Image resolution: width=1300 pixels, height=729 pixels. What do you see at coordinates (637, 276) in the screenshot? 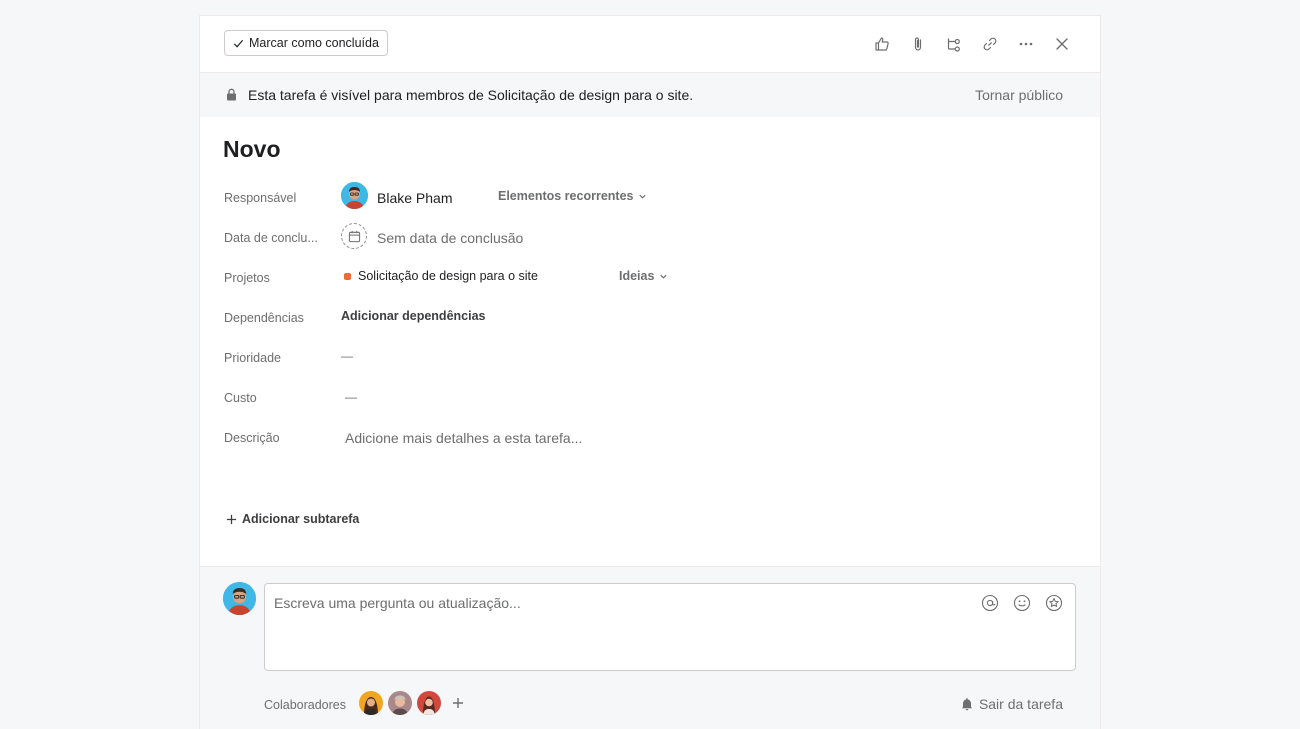
I see `section-name: Ideias` at bounding box center [637, 276].